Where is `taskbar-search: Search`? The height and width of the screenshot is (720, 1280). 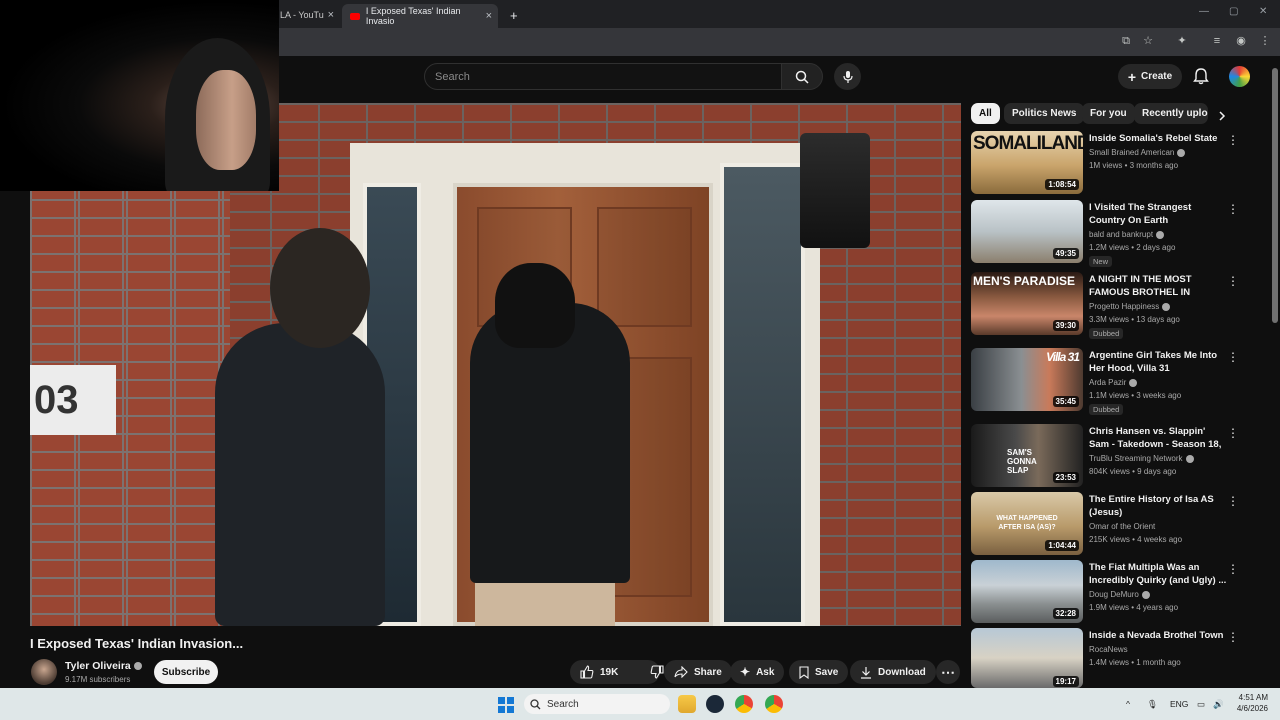
taskbar-search: Search is located at coordinates (597, 704).